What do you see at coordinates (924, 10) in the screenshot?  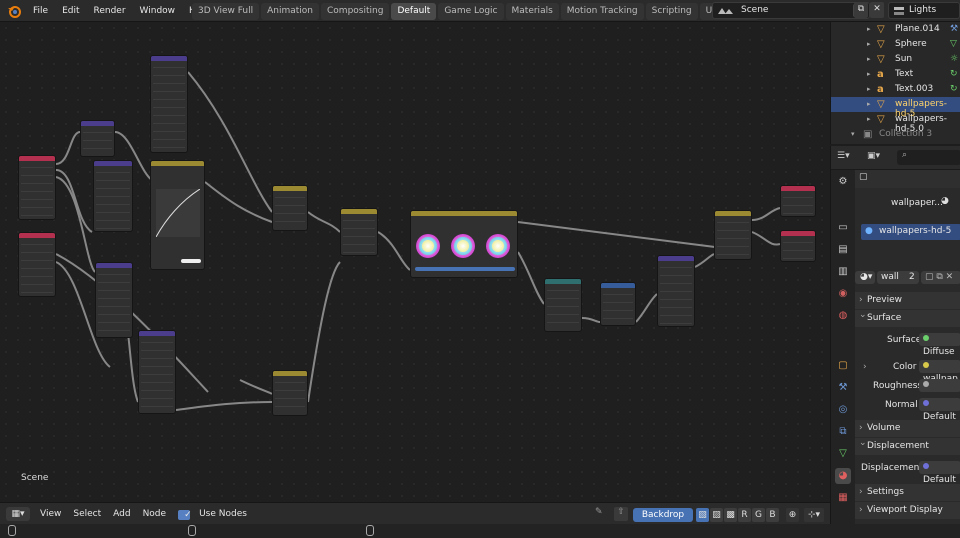 I see `view-layer-selector: Lights` at bounding box center [924, 10].